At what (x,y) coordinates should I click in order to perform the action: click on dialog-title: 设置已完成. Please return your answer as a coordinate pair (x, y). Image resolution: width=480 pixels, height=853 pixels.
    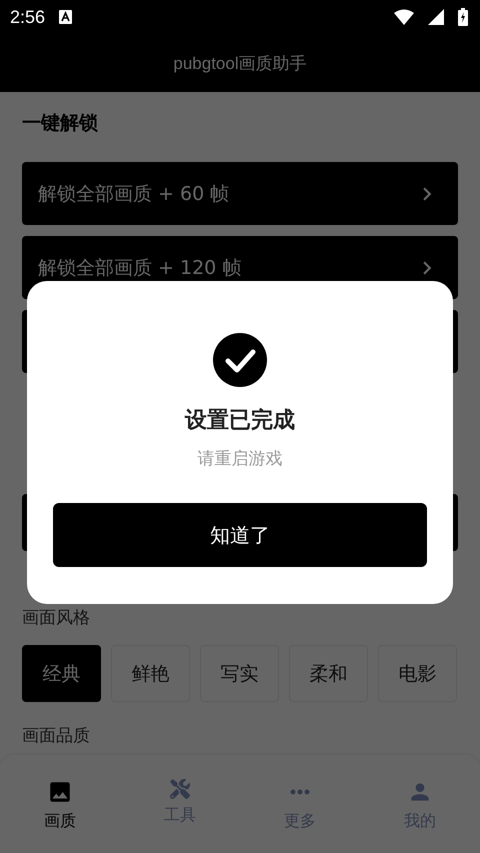
    Looking at the image, I should click on (240, 421).